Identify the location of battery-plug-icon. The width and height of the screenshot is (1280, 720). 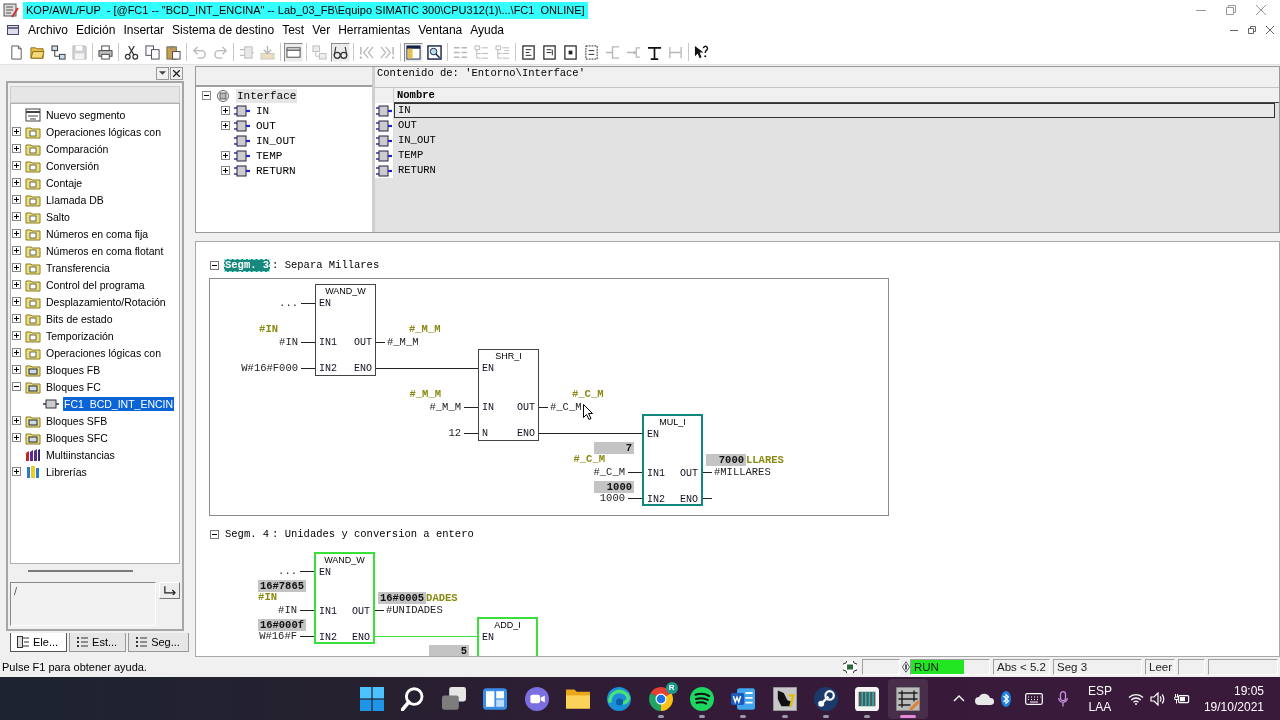
(1181, 698).